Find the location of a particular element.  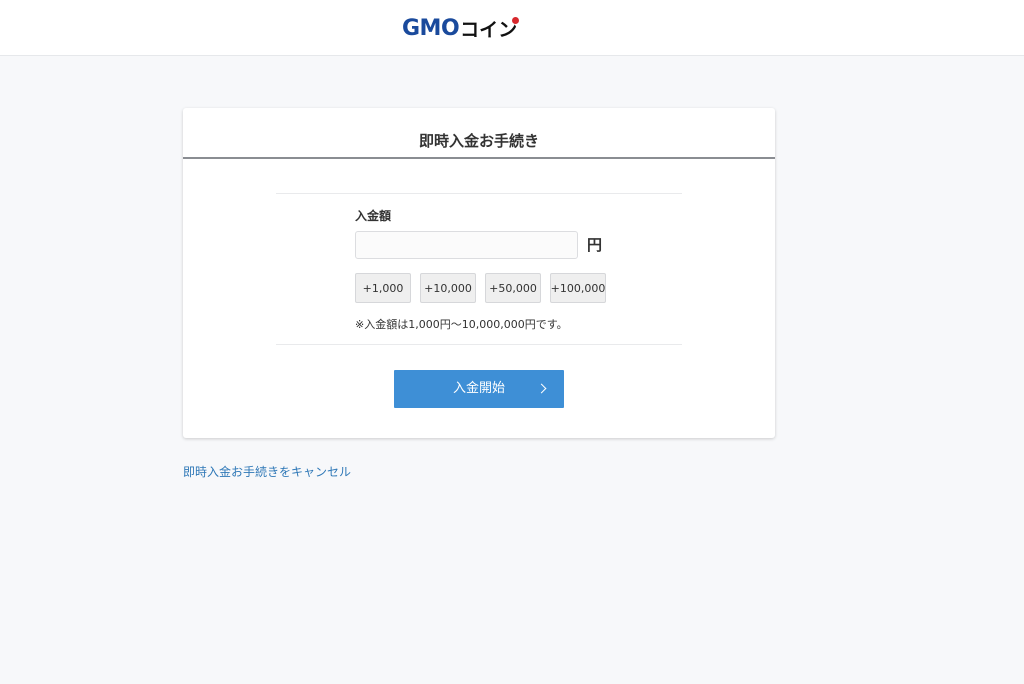

yen-unit: 円 is located at coordinates (595, 245).